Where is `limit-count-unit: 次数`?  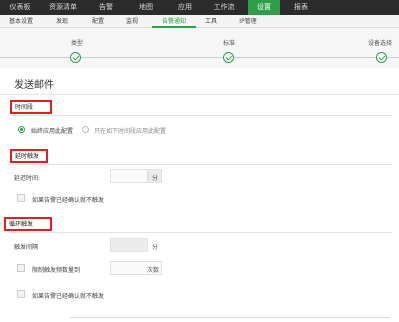 limit-count-unit: 次数 is located at coordinates (153, 270).